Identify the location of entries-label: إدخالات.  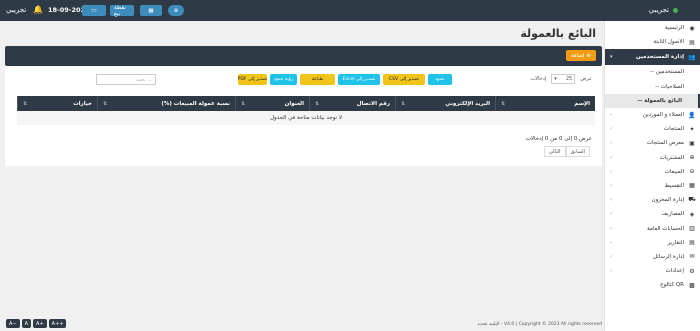
(538, 79).